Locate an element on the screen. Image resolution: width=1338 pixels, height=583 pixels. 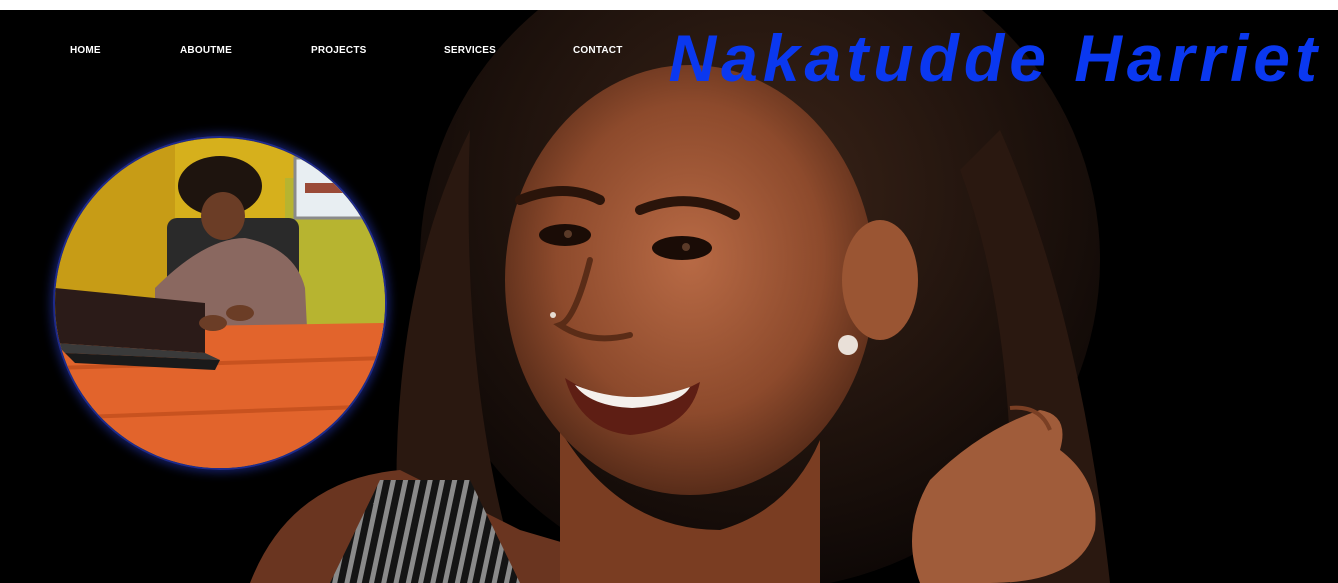
site-title: Nakatudde Harriet is located at coordinates (995, 58).